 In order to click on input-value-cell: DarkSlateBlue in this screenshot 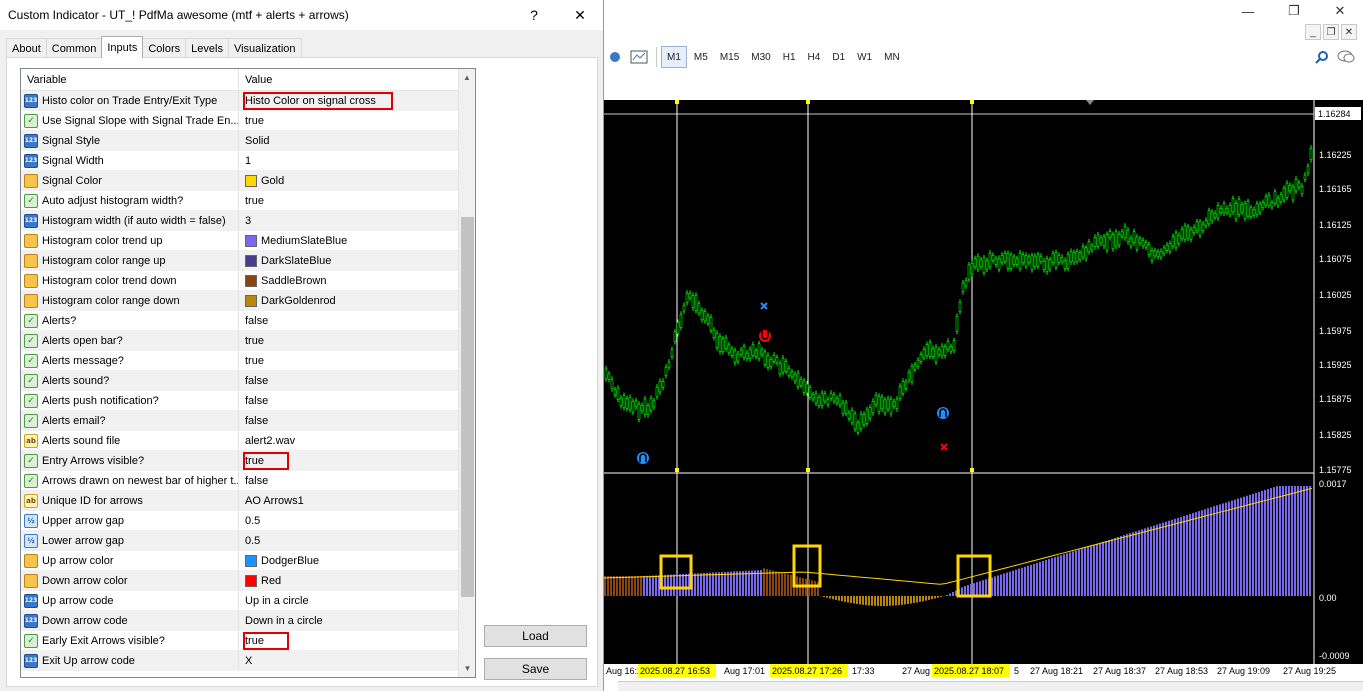, I will do `click(348, 260)`.